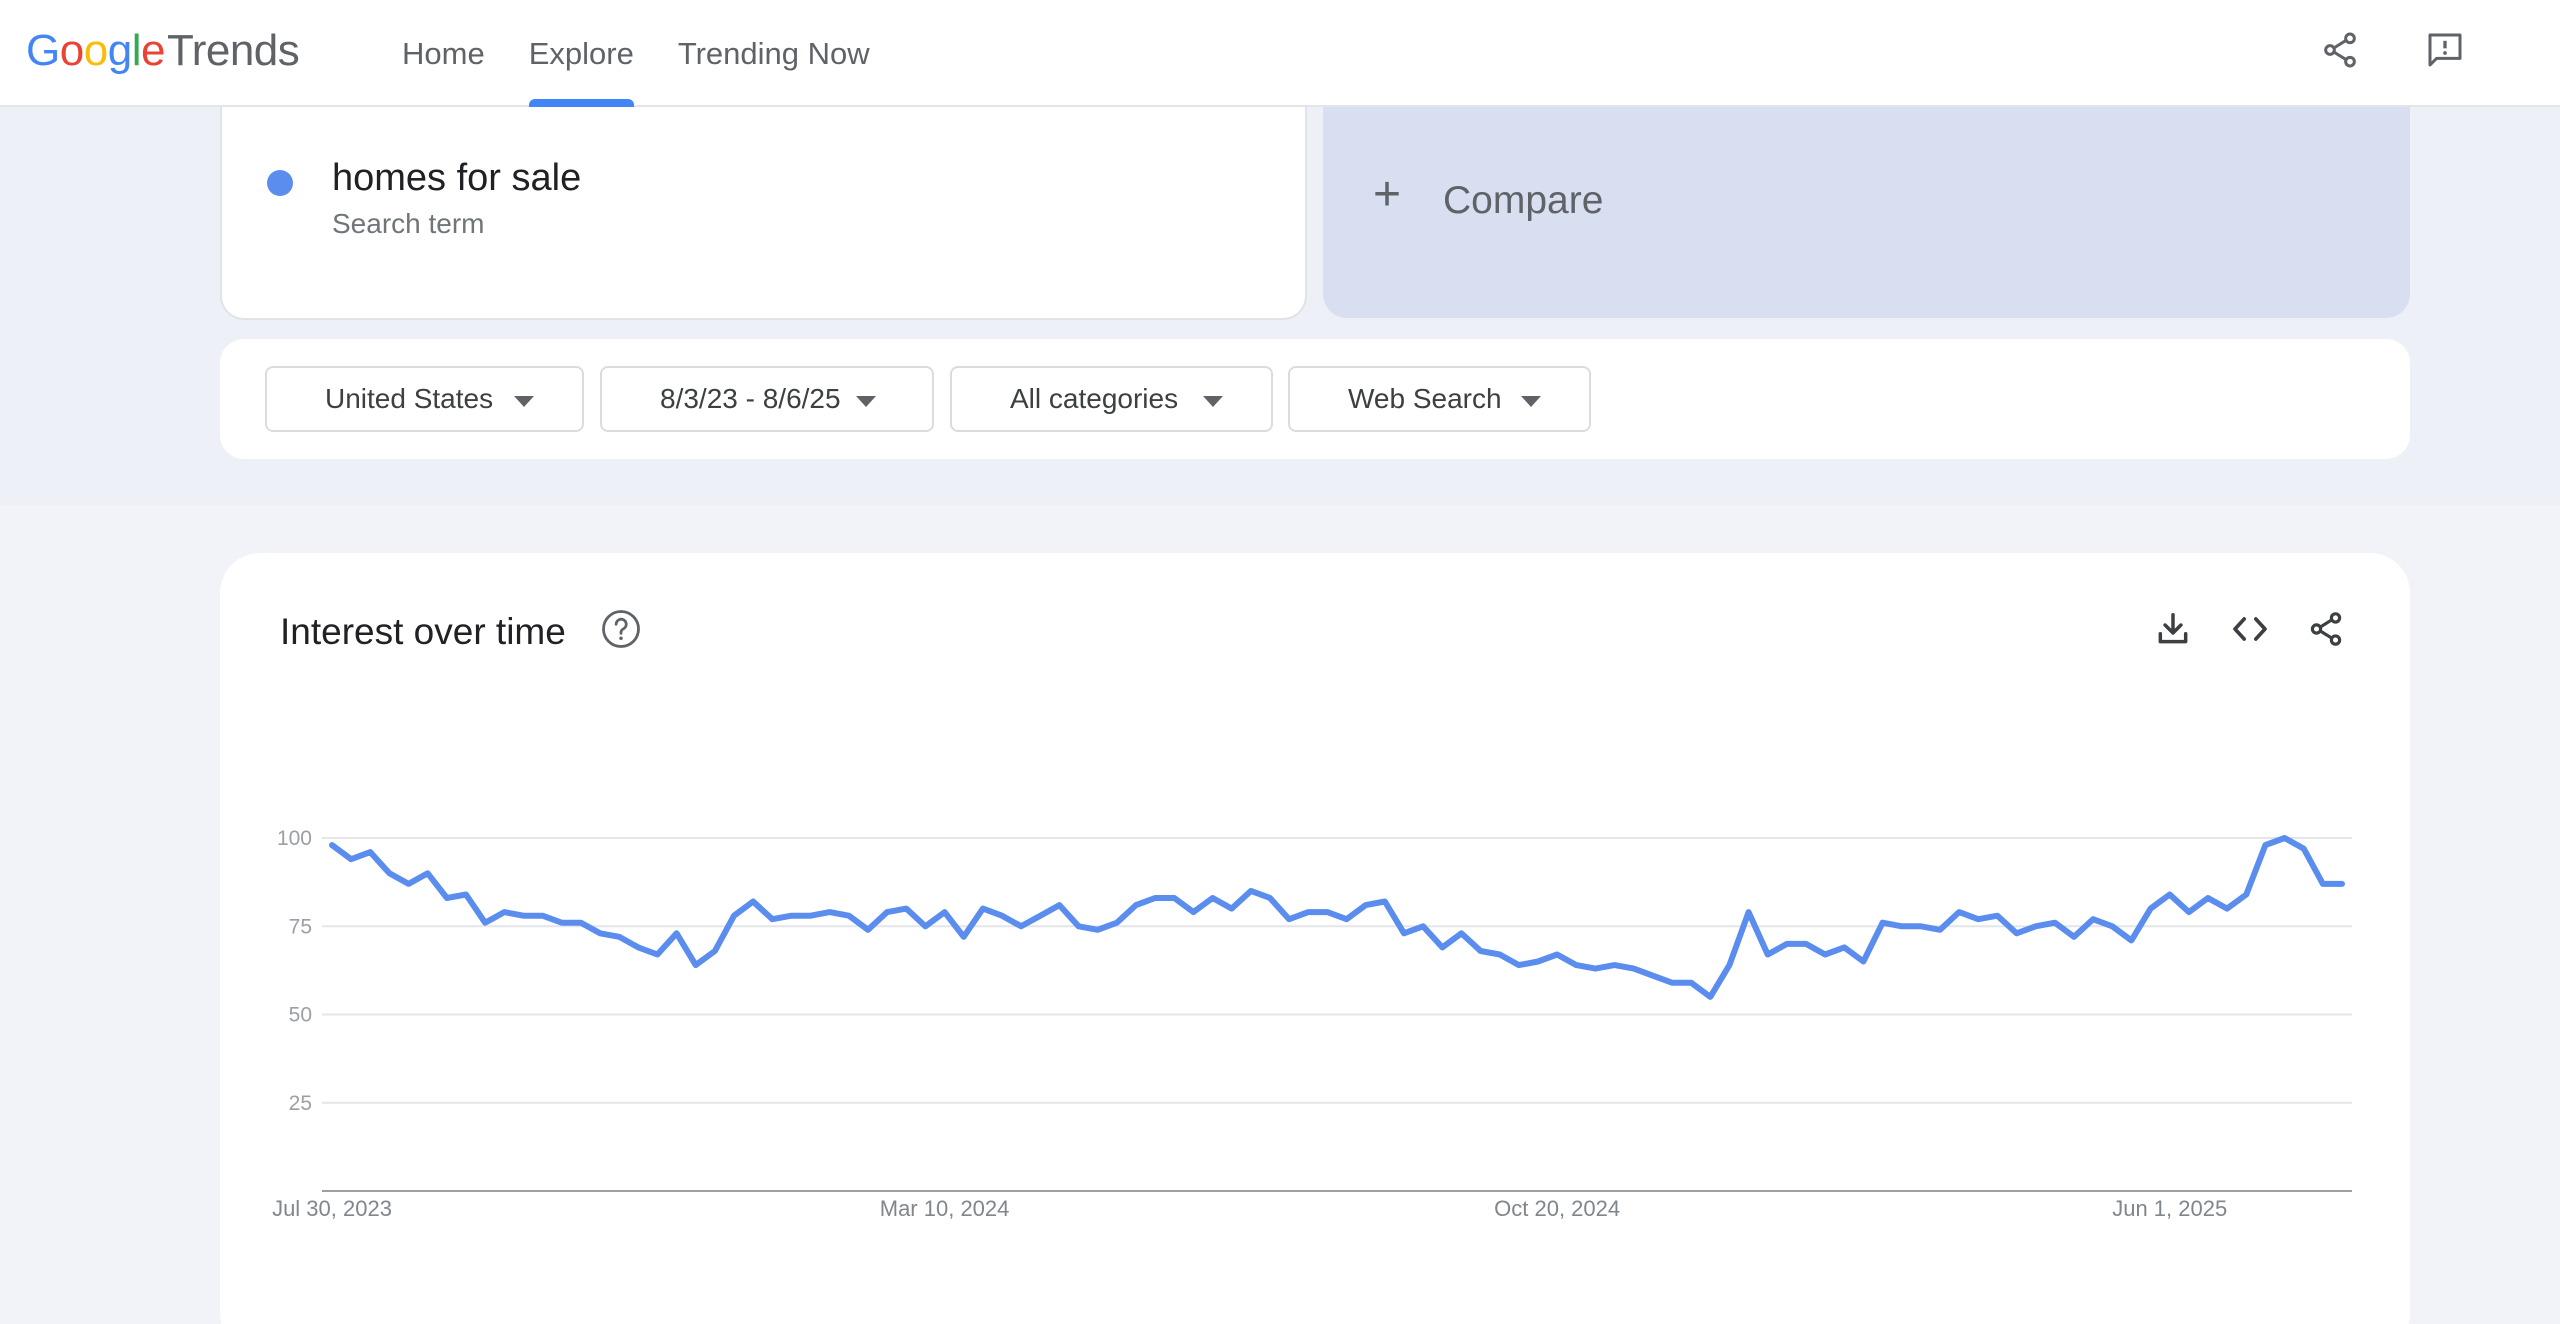  What do you see at coordinates (2445, 50) in the screenshot?
I see `feedback-icon` at bounding box center [2445, 50].